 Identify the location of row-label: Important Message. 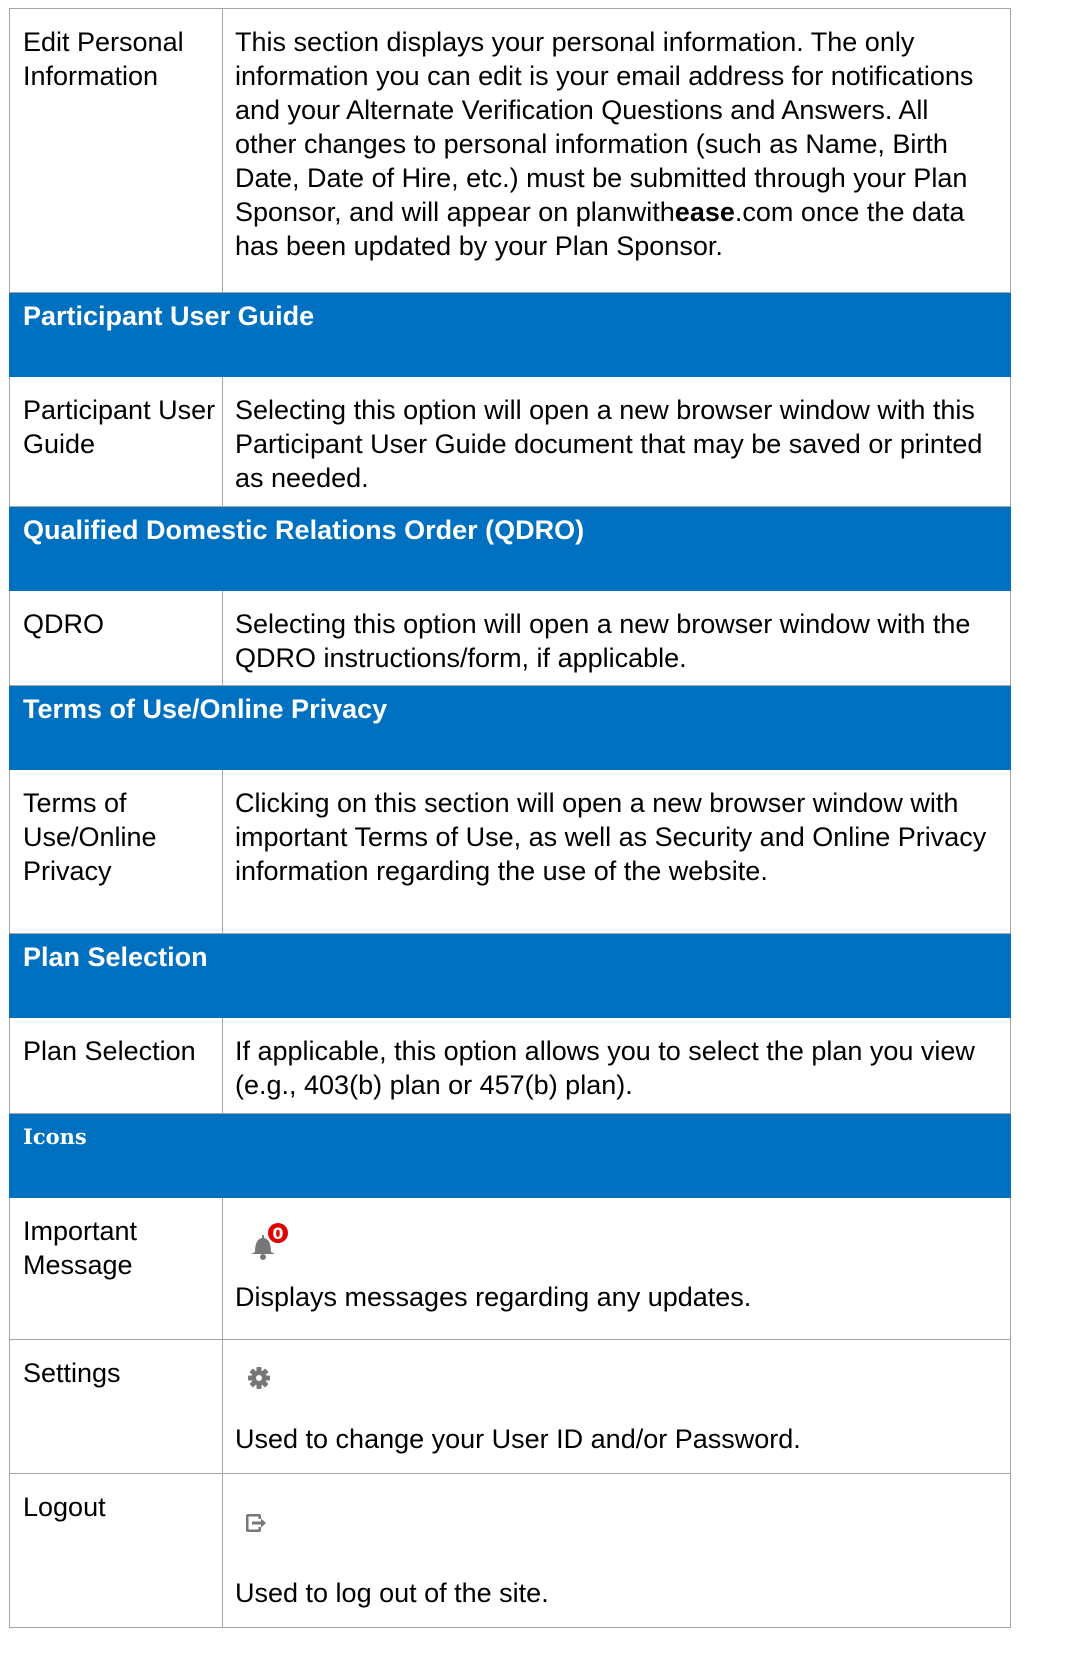
(116, 1268).